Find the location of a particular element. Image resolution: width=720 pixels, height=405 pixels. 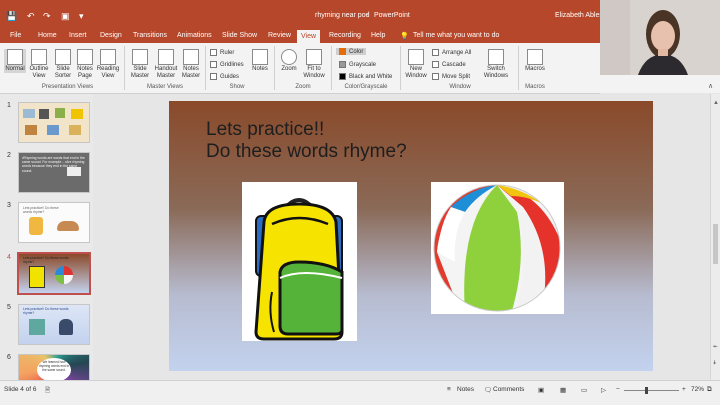

slide-master-label: Slide Master is located at coordinates (140, 72).